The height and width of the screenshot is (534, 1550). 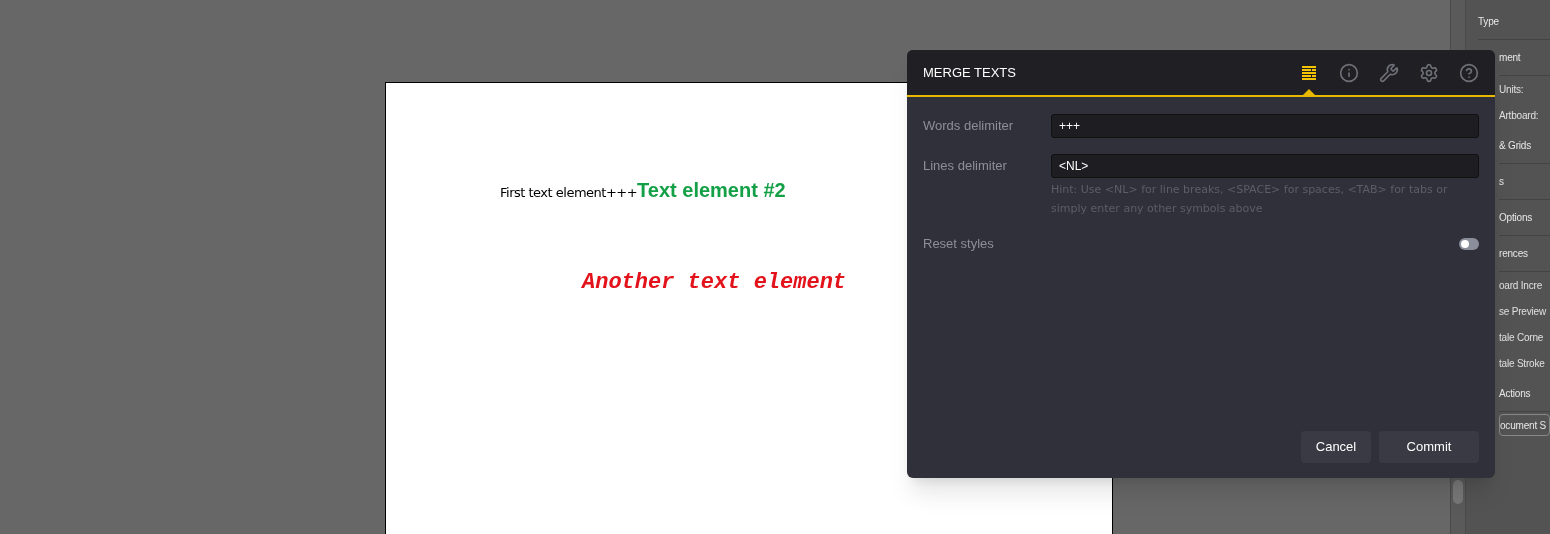 What do you see at coordinates (1524, 182) in the screenshot?
I see `panel-label: s` at bounding box center [1524, 182].